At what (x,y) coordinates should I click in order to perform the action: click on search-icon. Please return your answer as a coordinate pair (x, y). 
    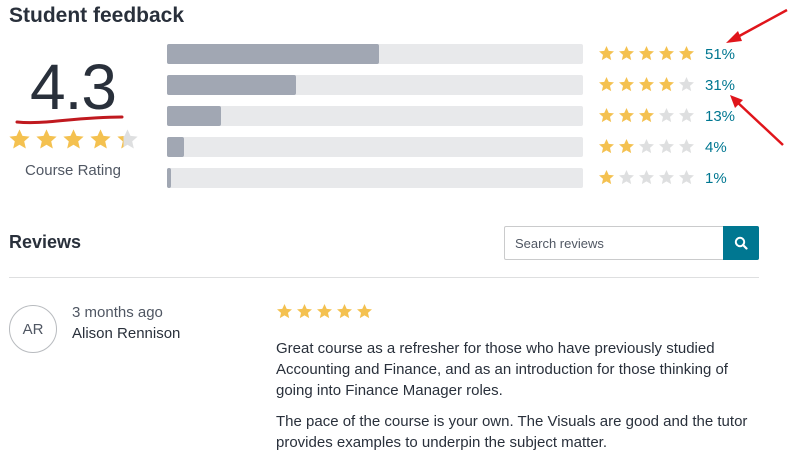
    Looking at the image, I should click on (741, 243).